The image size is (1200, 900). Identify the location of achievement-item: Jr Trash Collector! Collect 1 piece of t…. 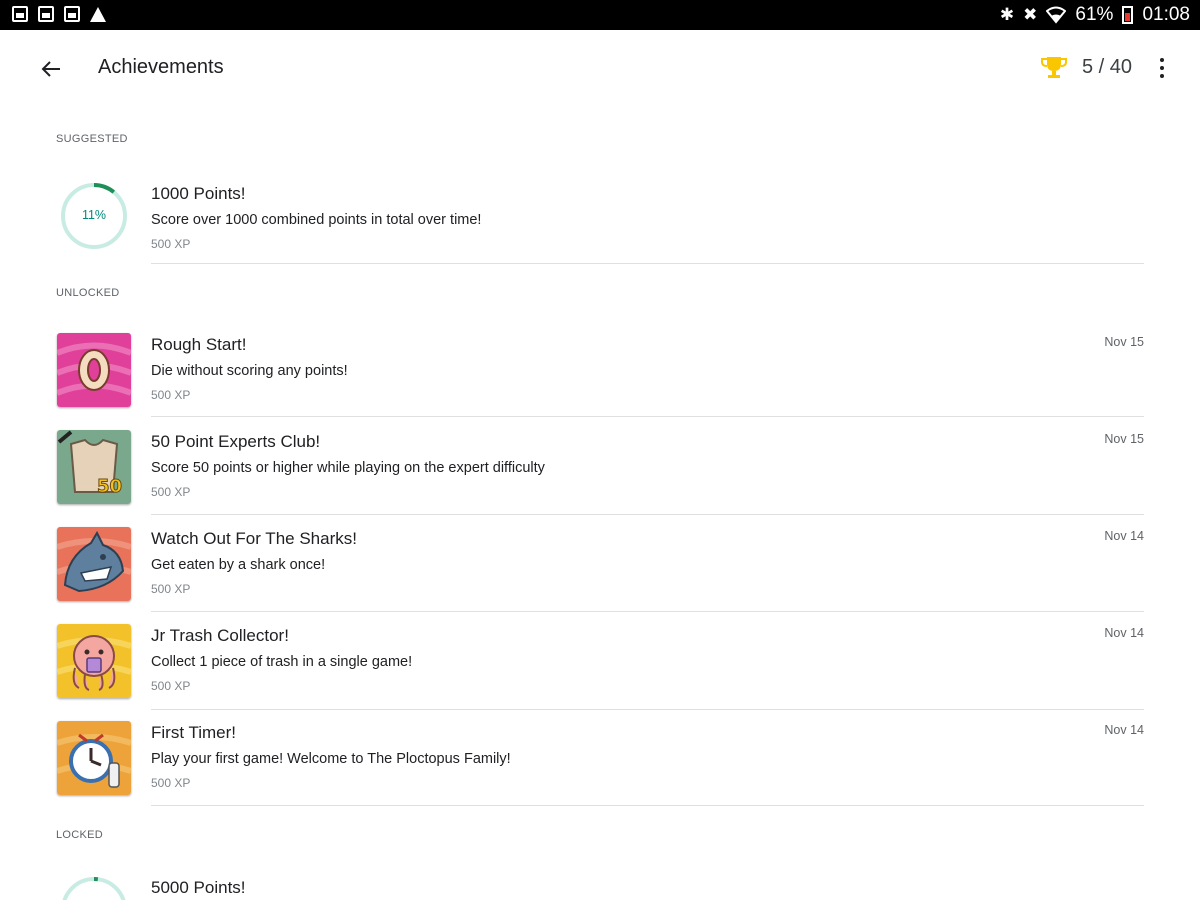
(600, 672).